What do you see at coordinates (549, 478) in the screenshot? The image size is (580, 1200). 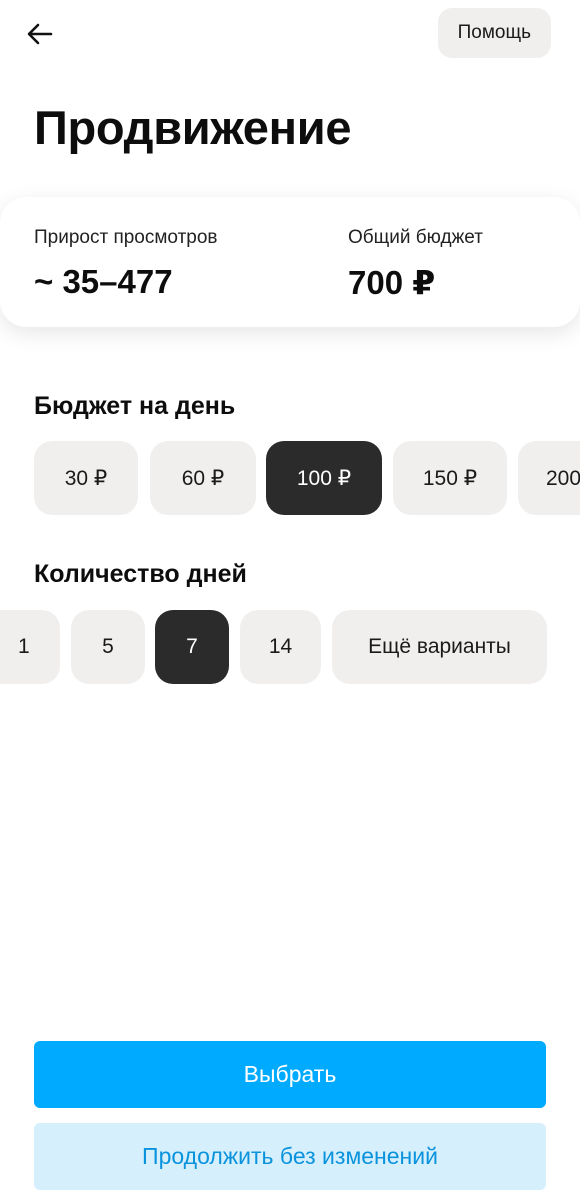 I see `budget-chip-200: 200 ₽` at bounding box center [549, 478].